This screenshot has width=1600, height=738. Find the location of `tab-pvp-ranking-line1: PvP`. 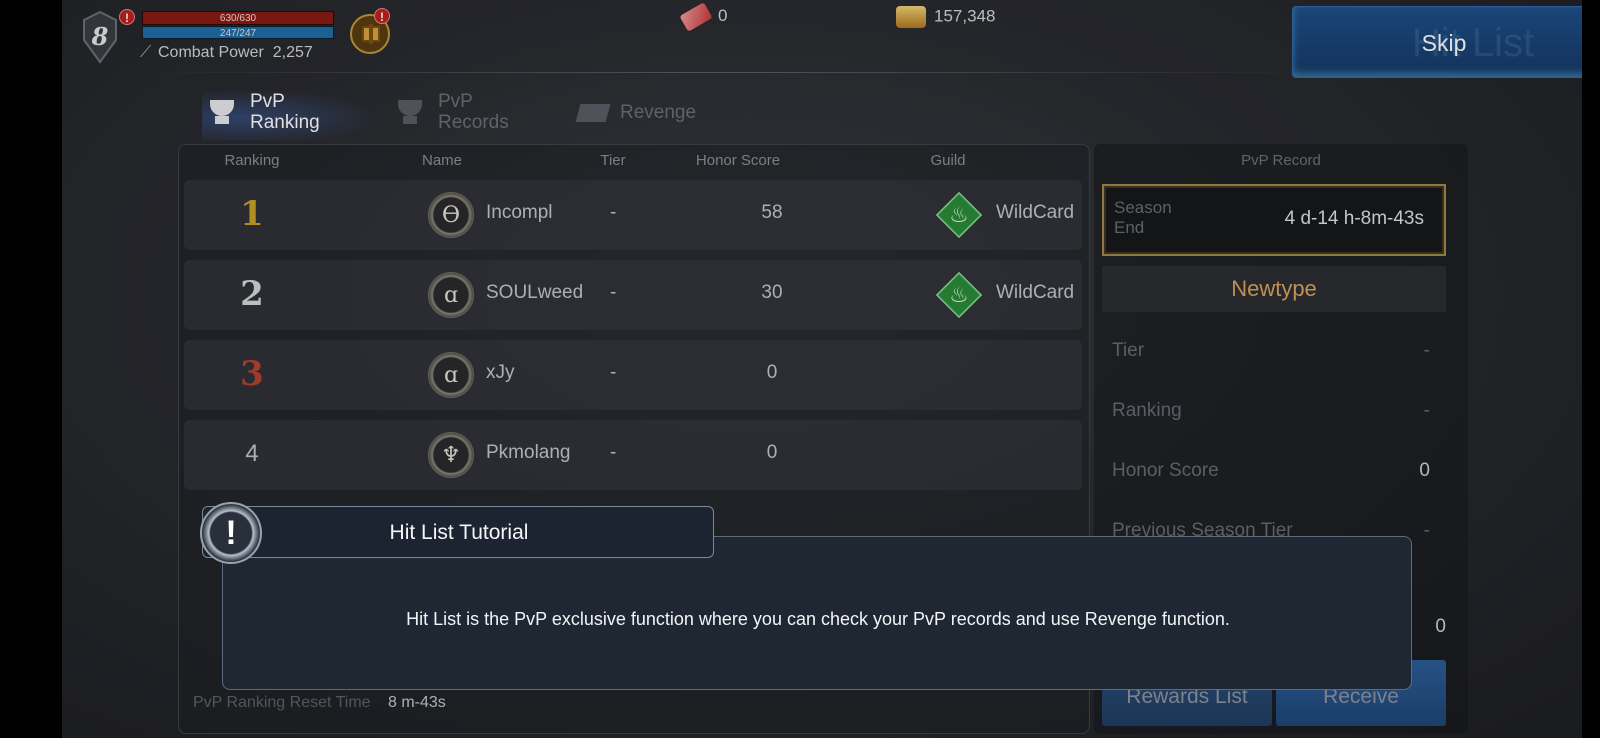

tab-pvp-ranking-line1: PvP is located at coordinates (267, 101).